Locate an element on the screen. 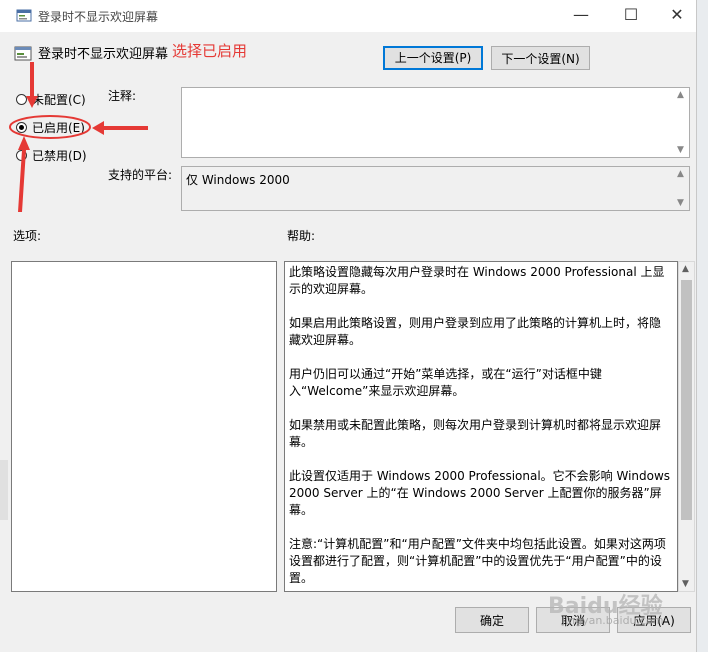 Image resolution: width=708 pixels, height=652 pixels. radio-circle-checked is located at coordinates (21, 127).